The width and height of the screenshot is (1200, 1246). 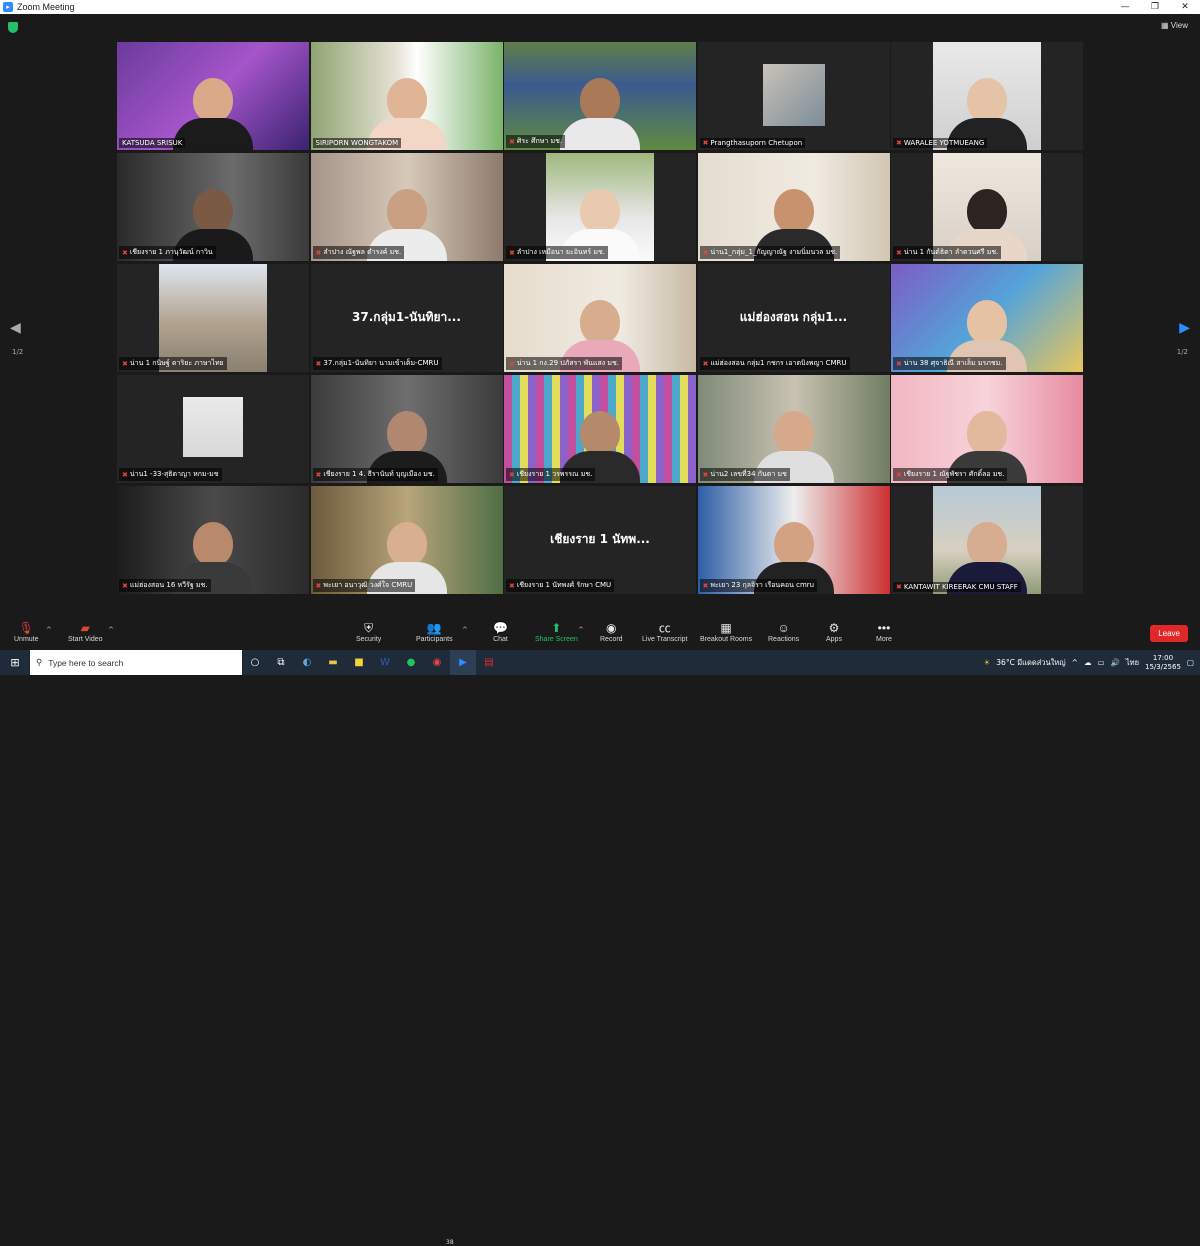 What do you see at coordinates (463, 662) in the screenshot?
I see `zoom-app-icon: ▶` at bounding box center [463, 662].